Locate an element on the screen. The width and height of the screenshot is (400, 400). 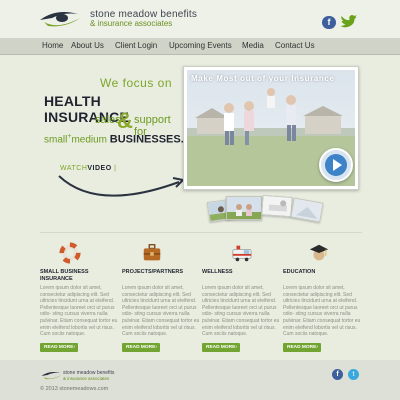
thumbnail-4-image is located at coordinates (307, 210).